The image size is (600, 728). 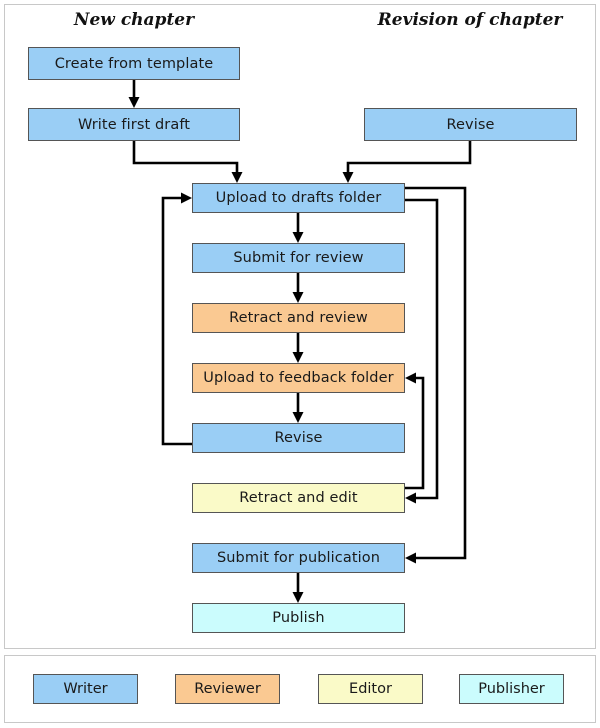 I want to click on legend-item-editor: Editor, so click(x=370, y=689).